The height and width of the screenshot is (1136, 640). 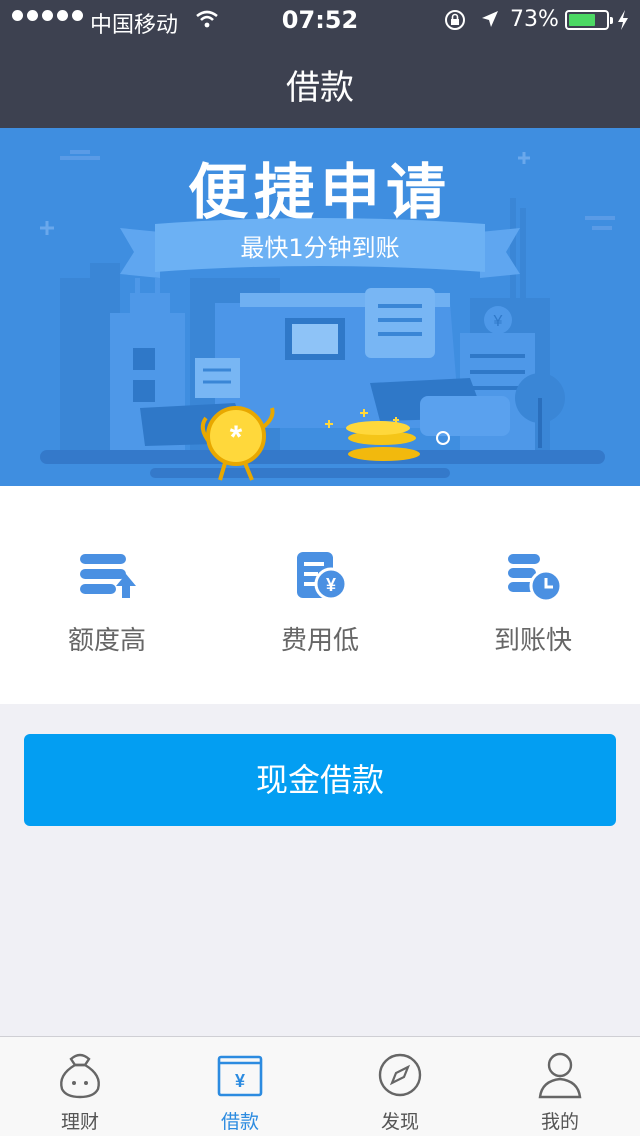 What do you see at coordinates (320, 64) in the screenshot?
I see `top-bar: 中国移动 07:52 73% 借款` at bounding box center [320, 64].